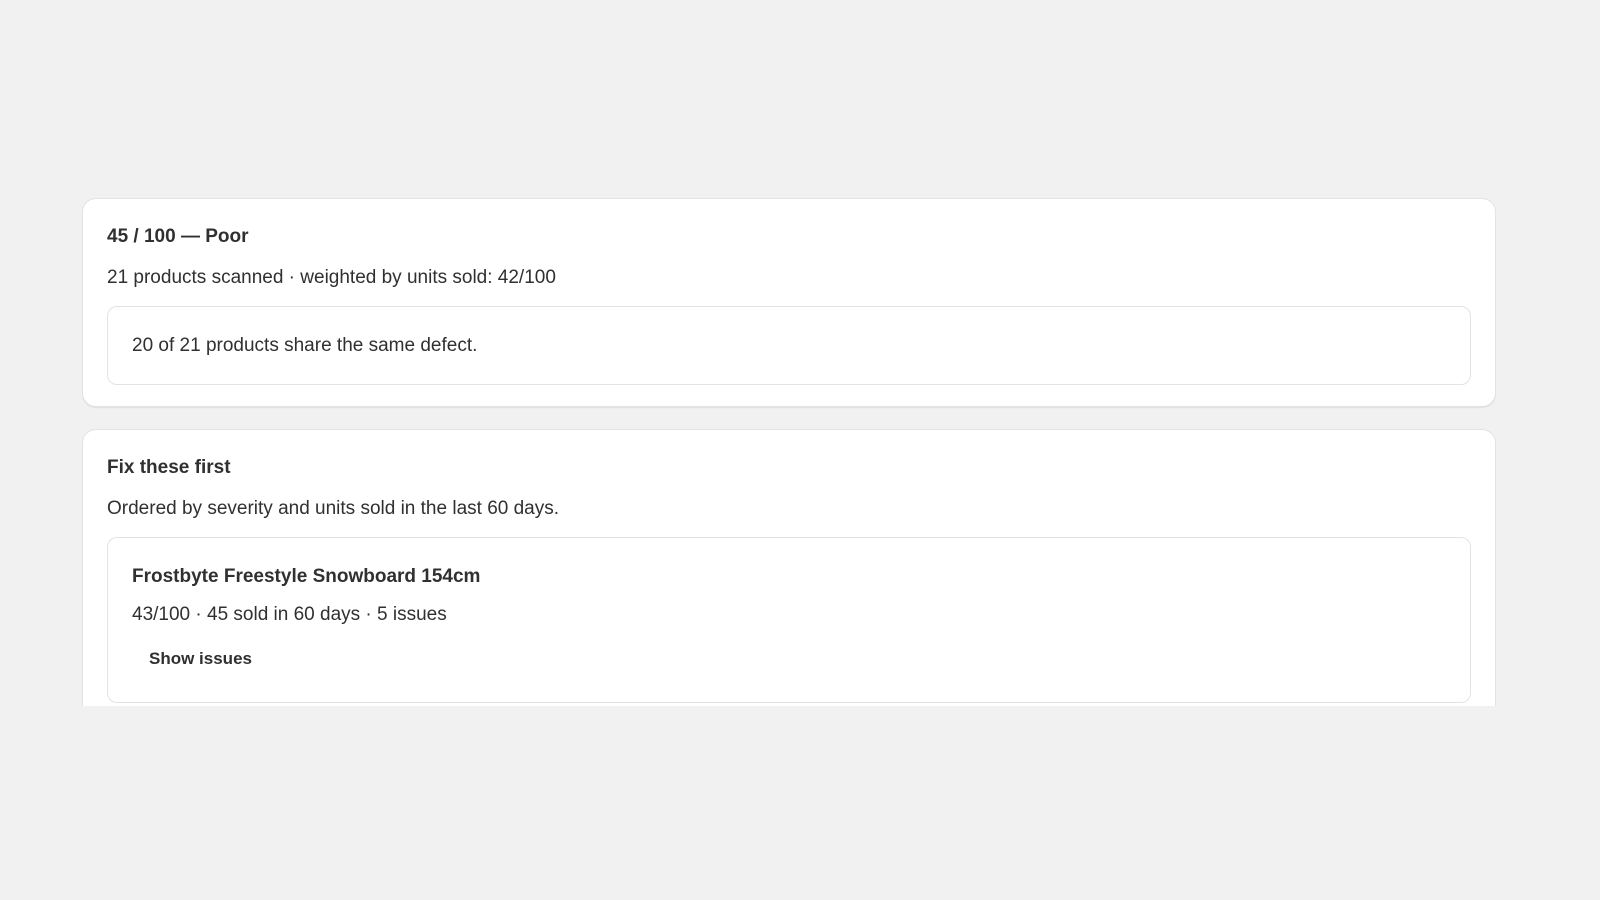  What do you see at coordinates (305, 345) in the screenshot?
I see `defect-note: 20 of 21 products share the same defect.` at bounding box center [305, 345].